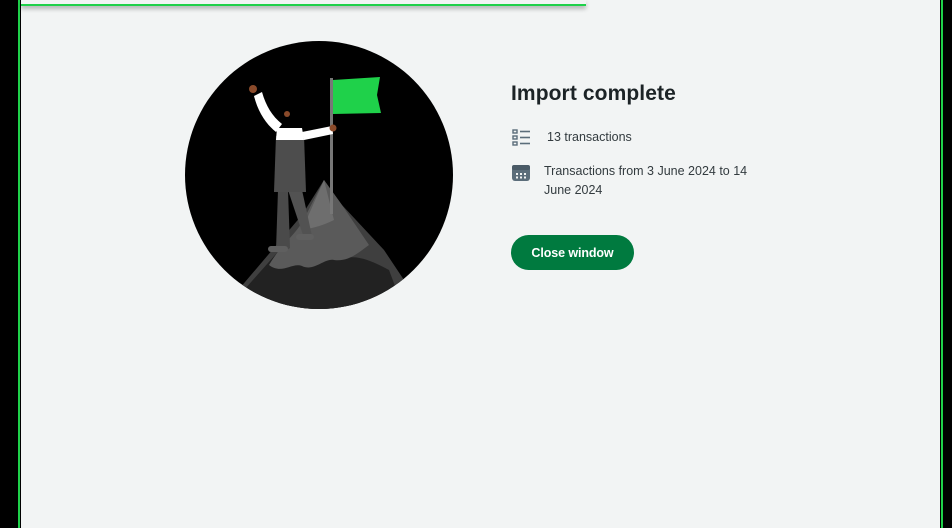  Describe the element at coordinates (303, 3) in the screenshot. I see `overlay-panel-edge` at that location.